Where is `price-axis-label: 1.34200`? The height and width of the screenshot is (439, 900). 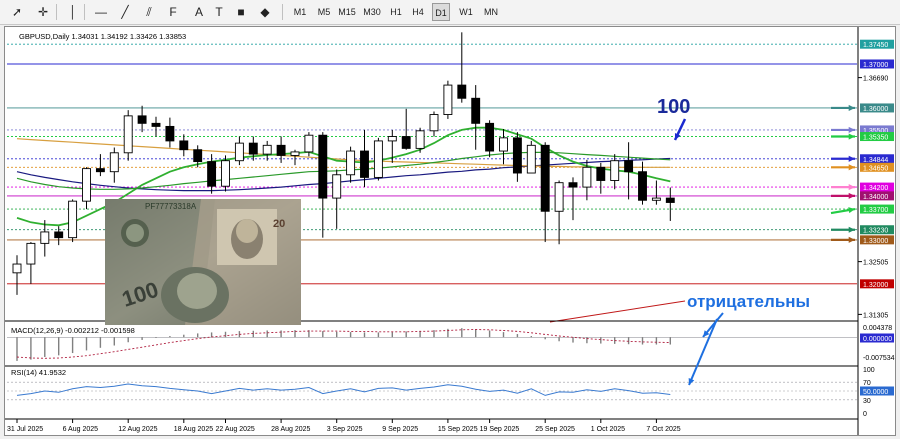
price-axis-label: 1.34200 is located at coordinates (877, 187).